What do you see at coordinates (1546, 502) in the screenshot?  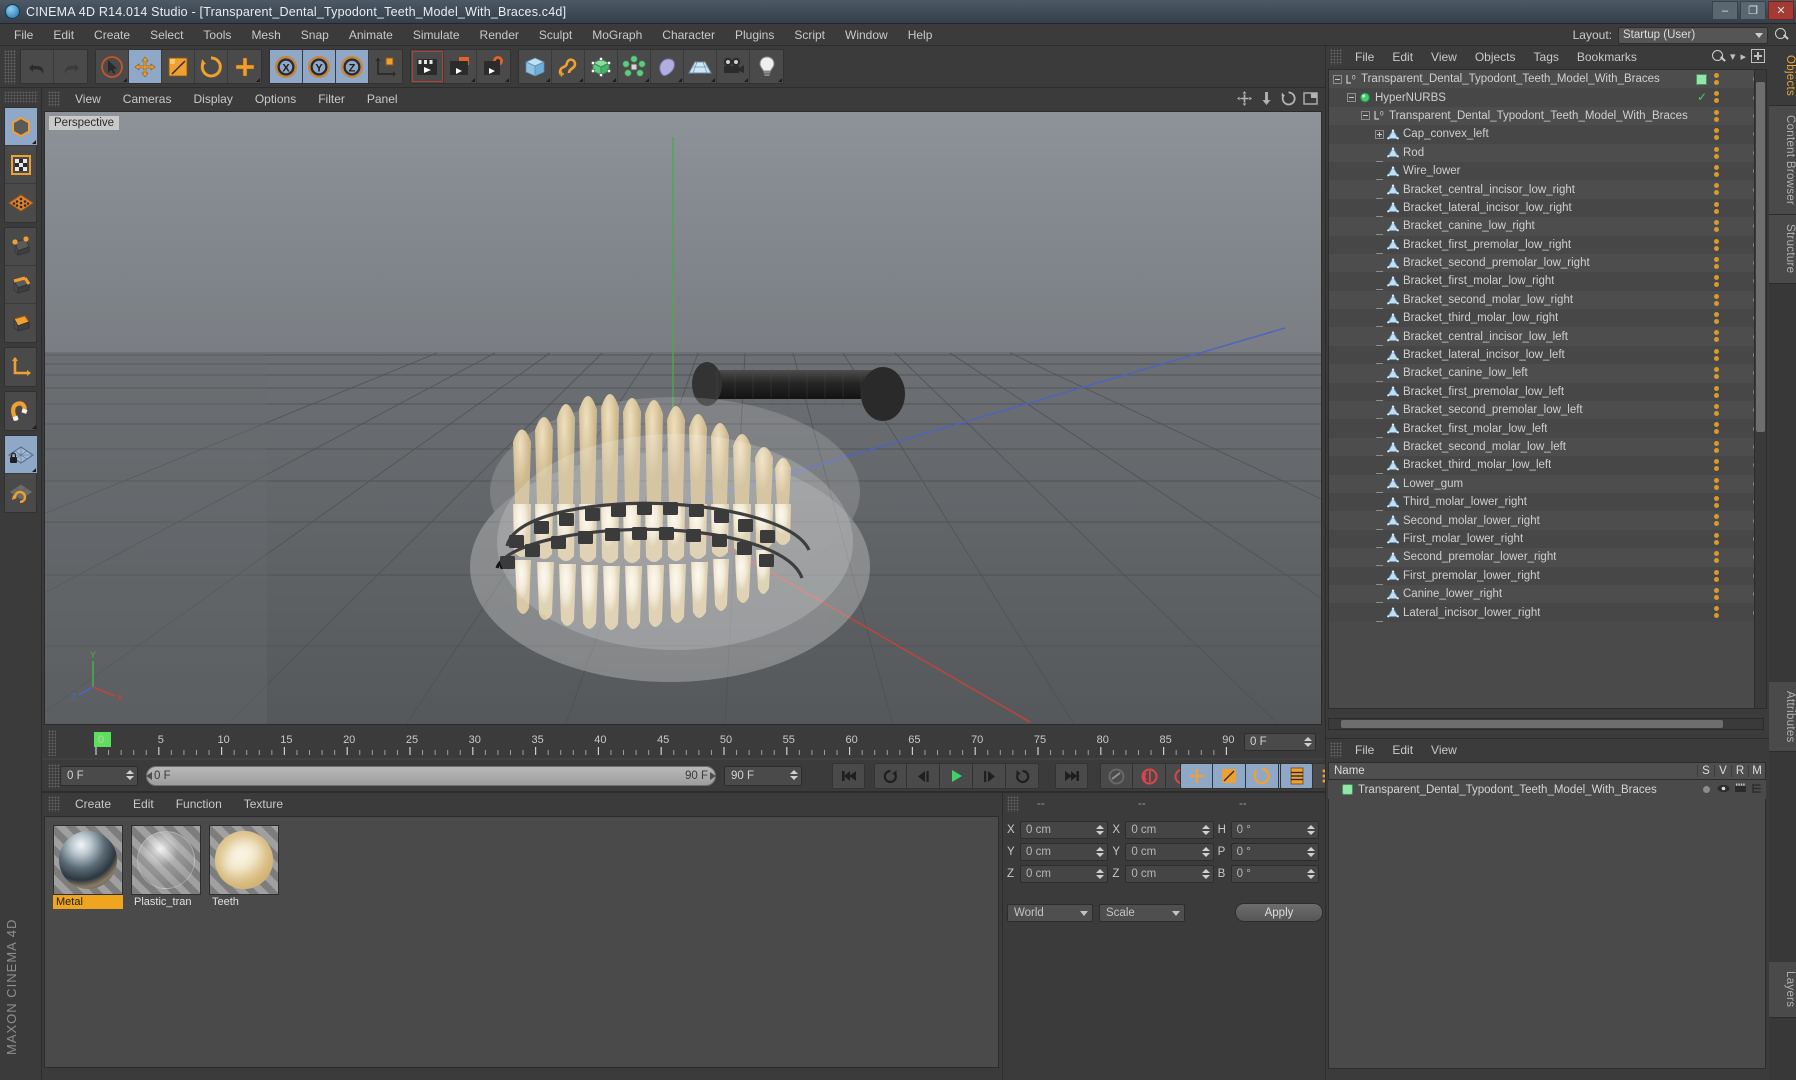 I see `object-tree-row: Third_molar_lower_right` at bounding box center [1546, 502].